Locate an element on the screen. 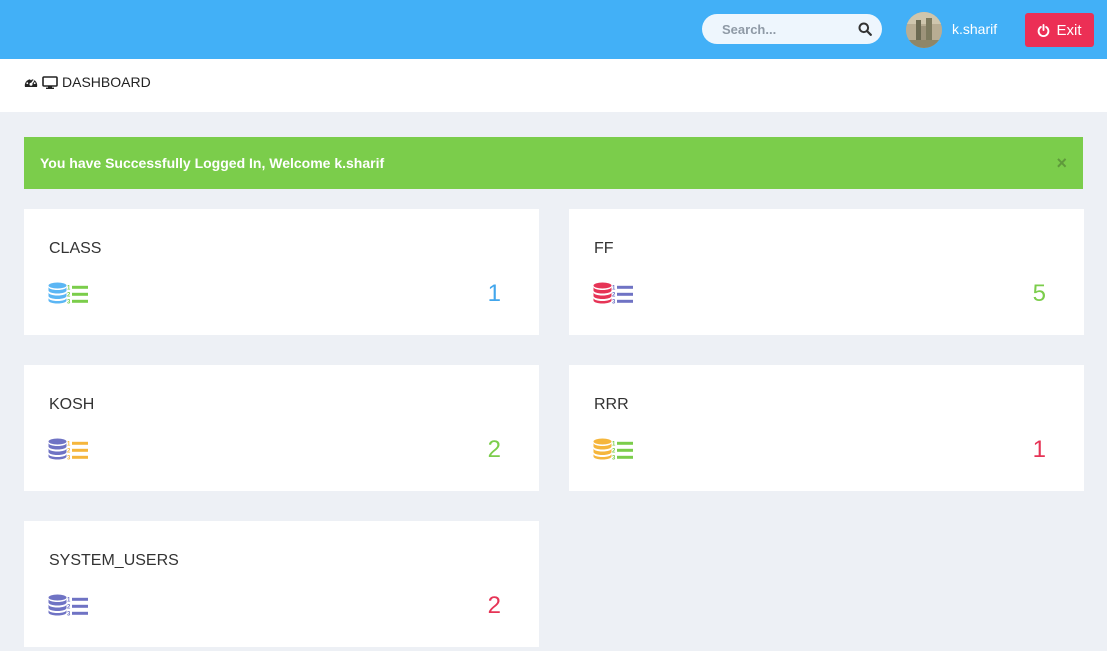  search-icon is located at coordinates (865, 29).